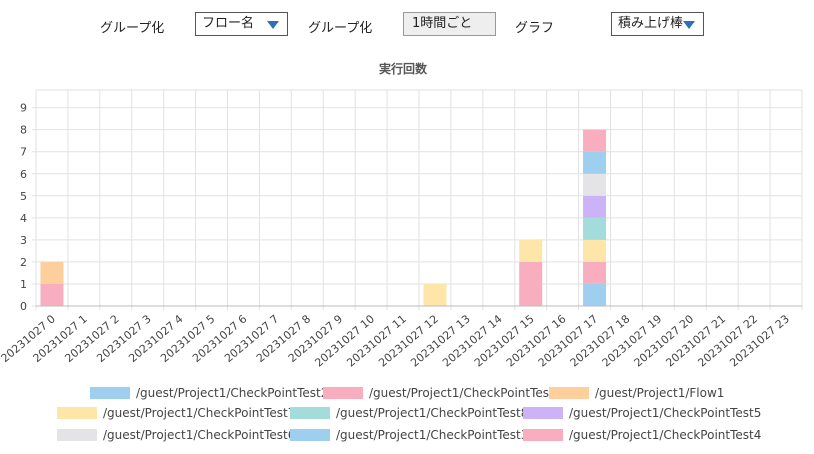  Describe the element at coordinates (23, 196) in the screenshot. I see `y-tick-label: 5` at that location.